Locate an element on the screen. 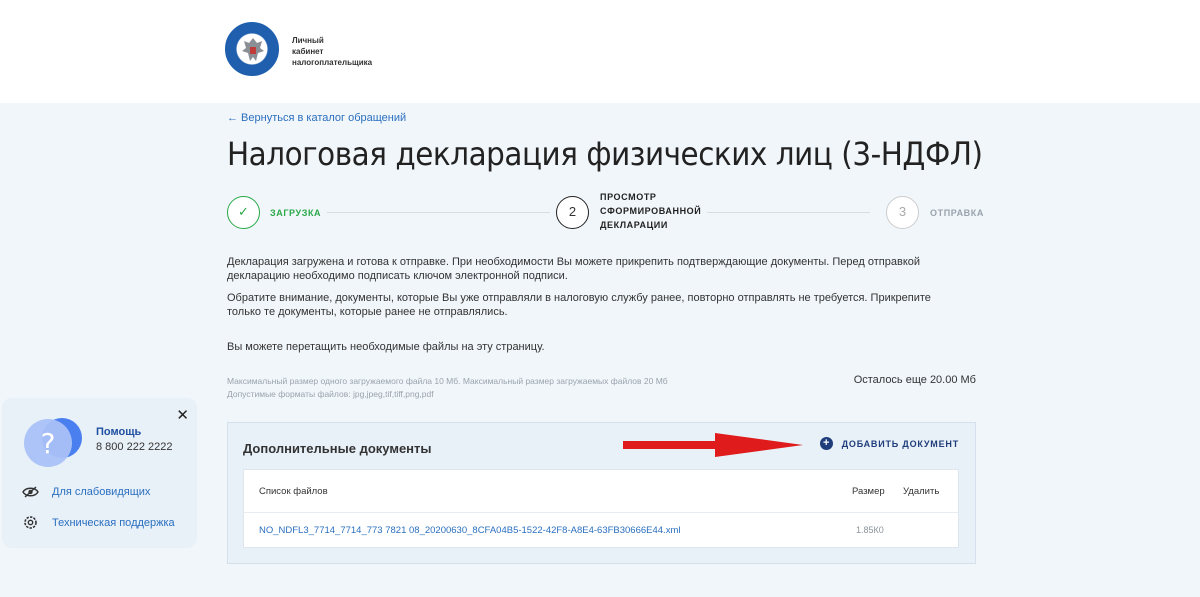 The image size is (1200, 597). step-2-number: 2 is located at coordinates (572, 212).